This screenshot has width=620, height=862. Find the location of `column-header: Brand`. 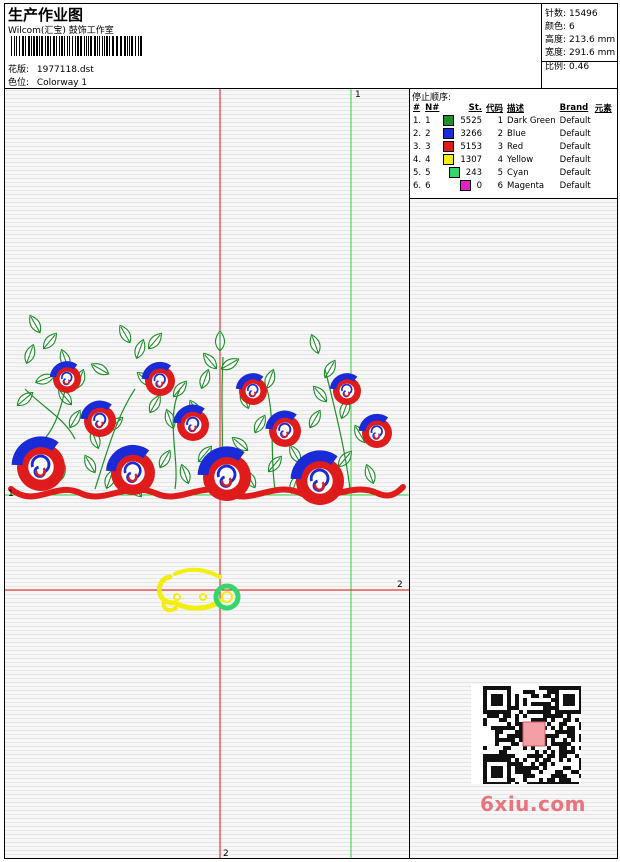

column-header: Brand is located at coordinates (574, 107).